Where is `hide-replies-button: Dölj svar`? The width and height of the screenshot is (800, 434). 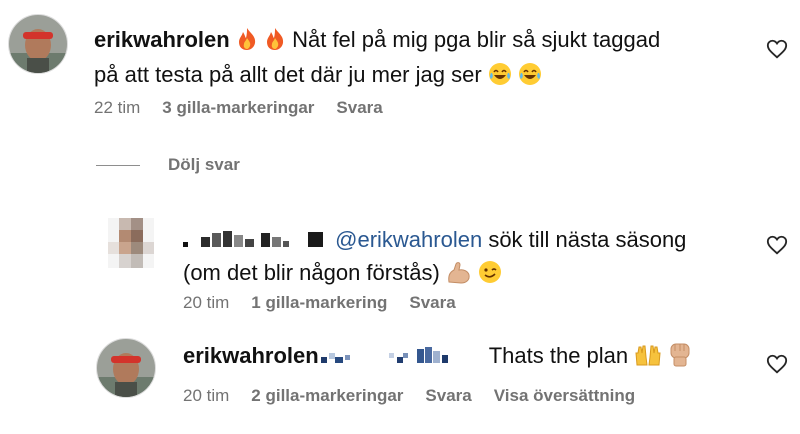
hide-replies-button: Dölj svar is located at coordinates (204, 165).